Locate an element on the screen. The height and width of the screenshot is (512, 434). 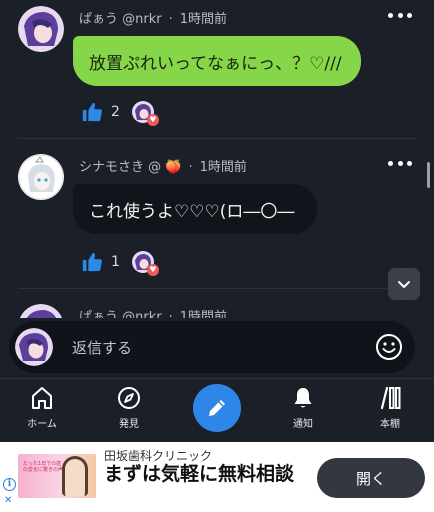
tab-label: ホーム is located at coordinates (42, 424).